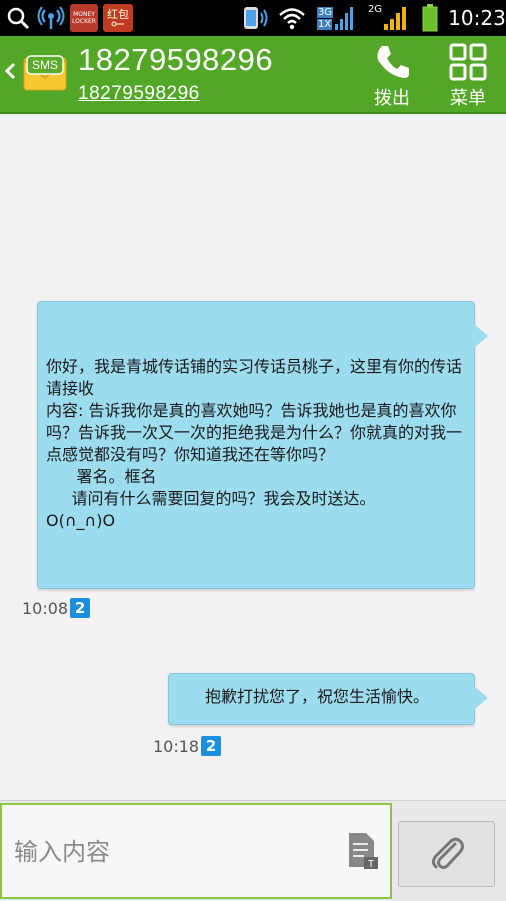  I want to click on net-3g-label: 3G, so click(325, 12).